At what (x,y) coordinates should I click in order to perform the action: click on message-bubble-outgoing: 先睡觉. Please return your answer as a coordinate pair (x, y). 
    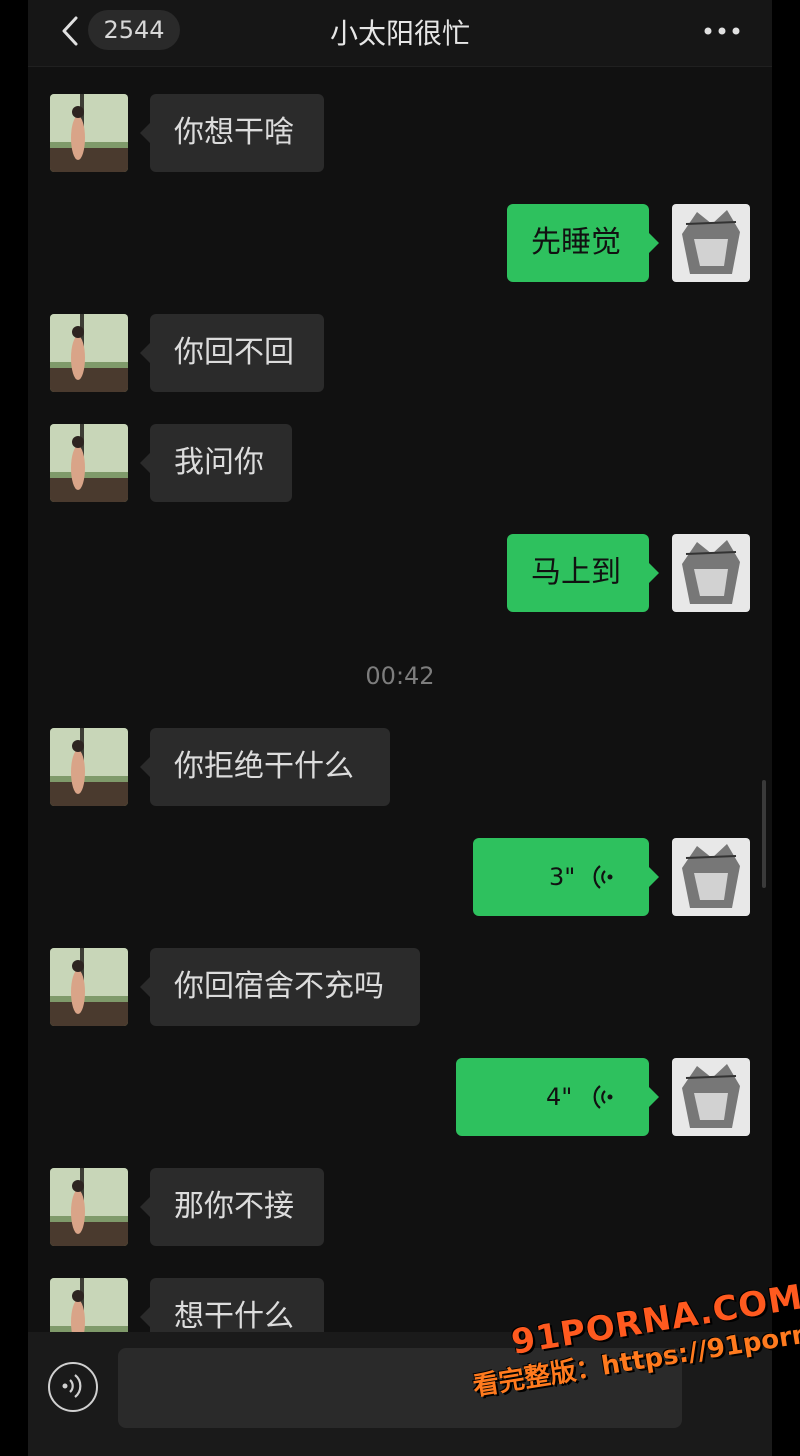
    Looking at the image, I should click on (583, 243).